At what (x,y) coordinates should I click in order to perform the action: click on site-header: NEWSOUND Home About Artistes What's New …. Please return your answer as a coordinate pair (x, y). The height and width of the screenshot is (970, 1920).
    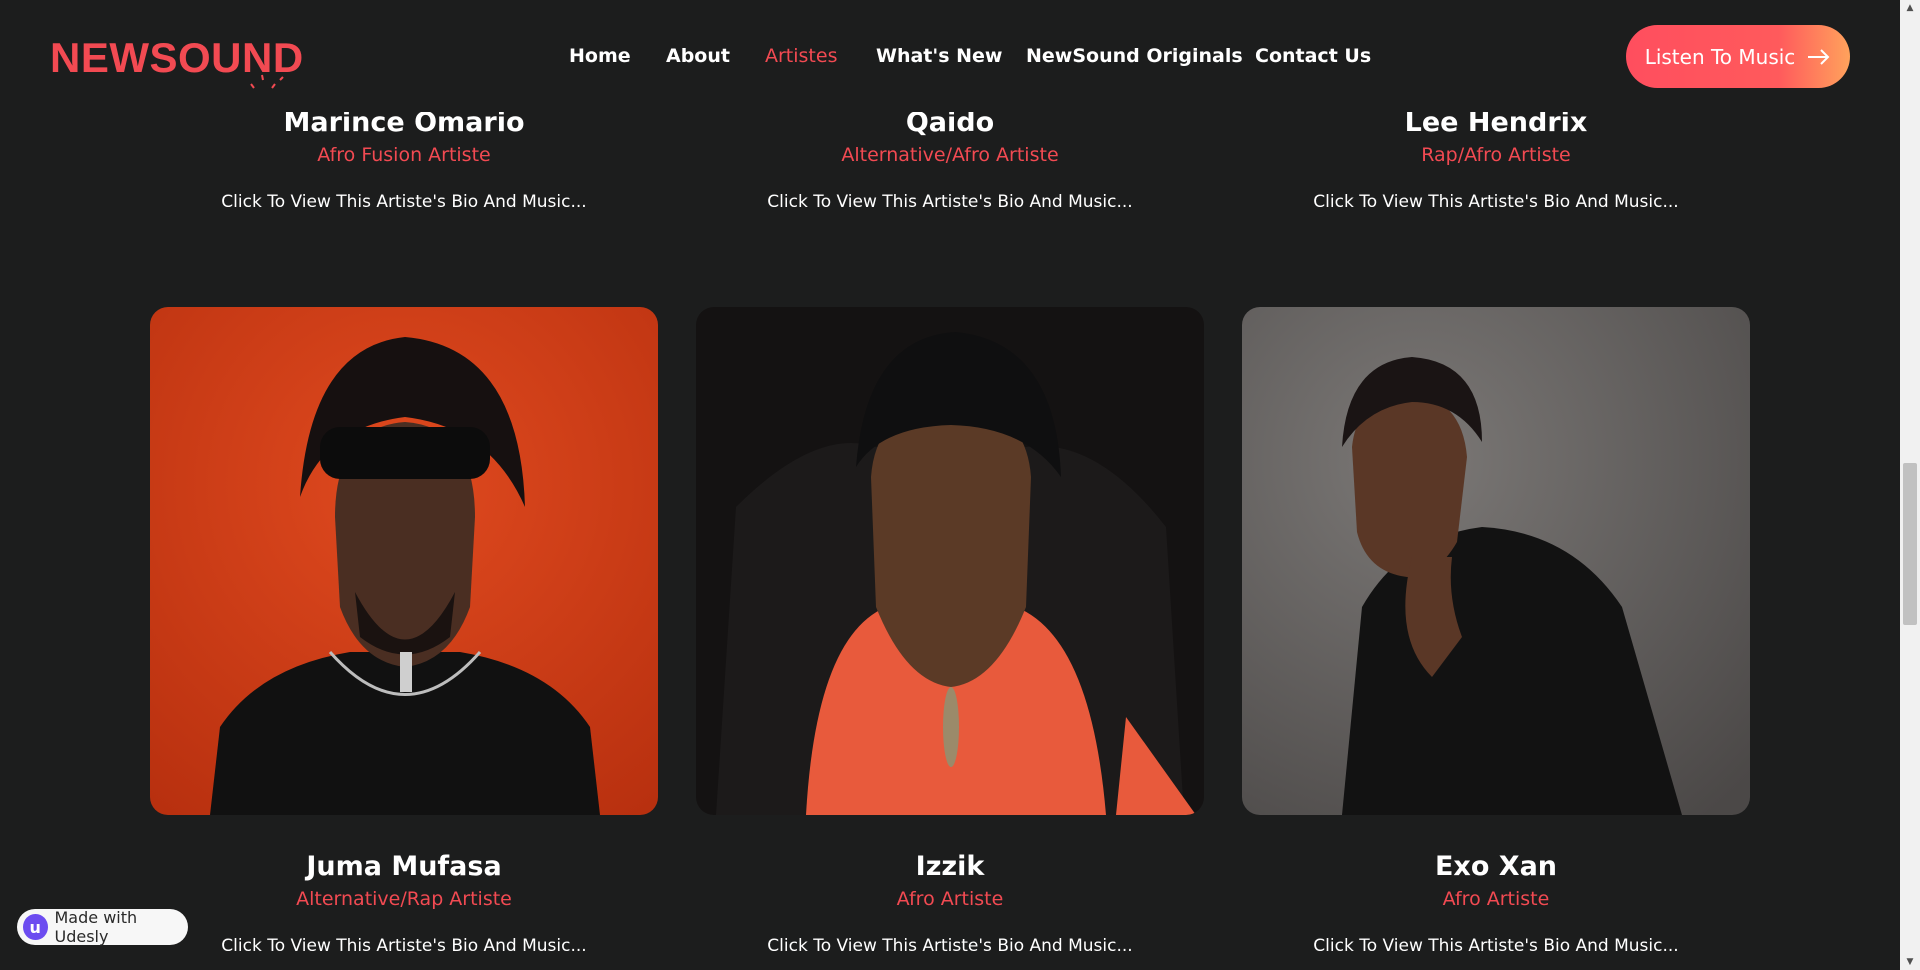
    Looking at the image, I should click on (950, 56).